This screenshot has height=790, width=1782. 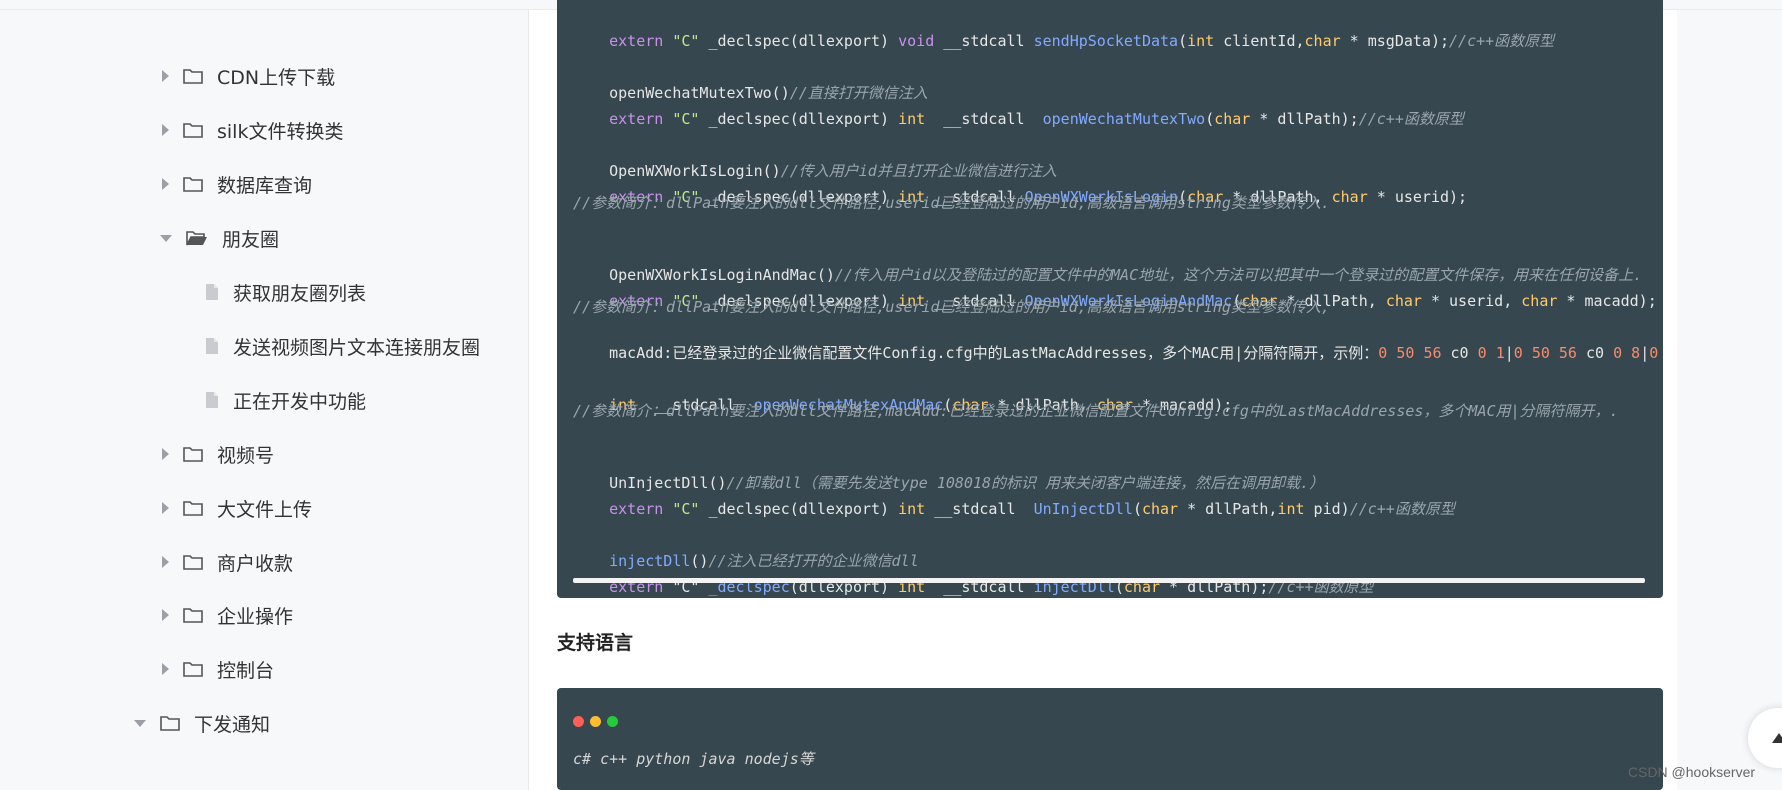 I want to click on sidebar-item-label: 企业操作, so click(x=255, y=616).